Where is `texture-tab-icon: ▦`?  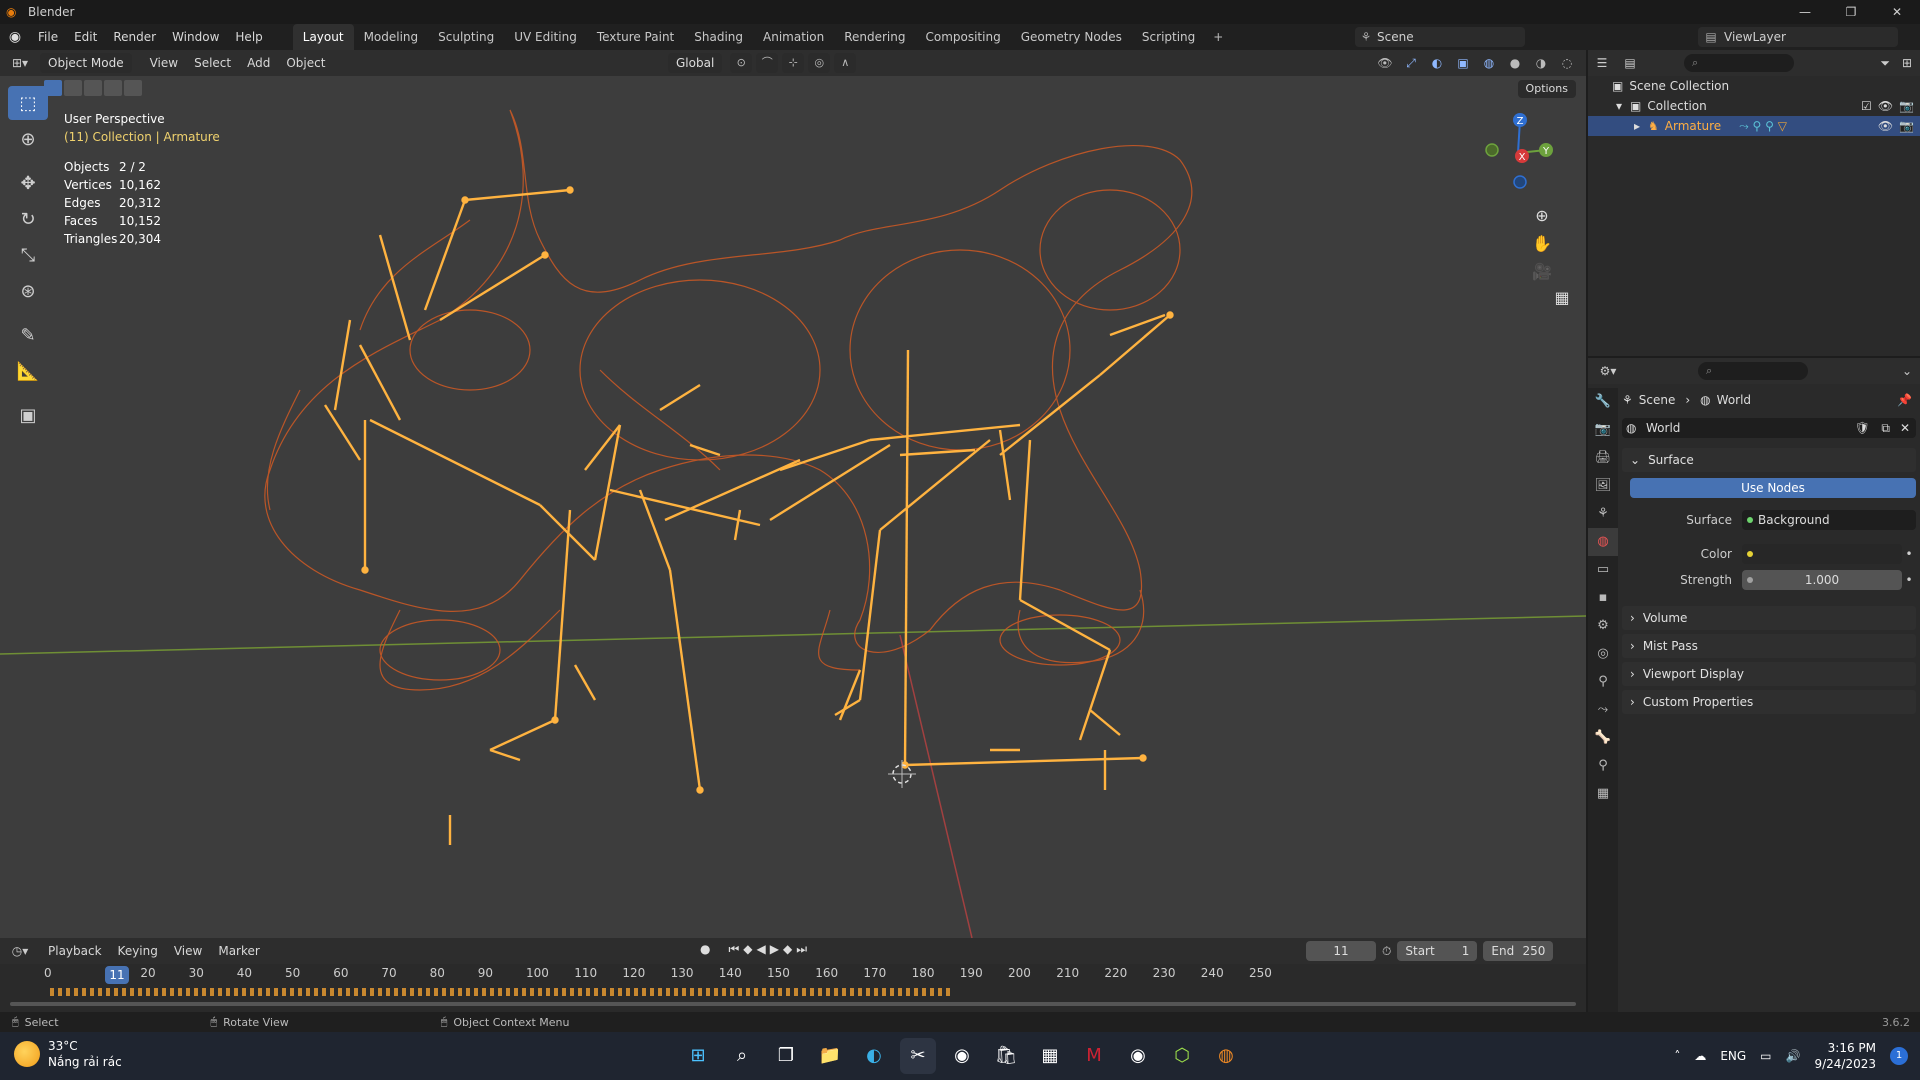
texture-tab-icon: ▦ is located at coordinates (1603, 794).